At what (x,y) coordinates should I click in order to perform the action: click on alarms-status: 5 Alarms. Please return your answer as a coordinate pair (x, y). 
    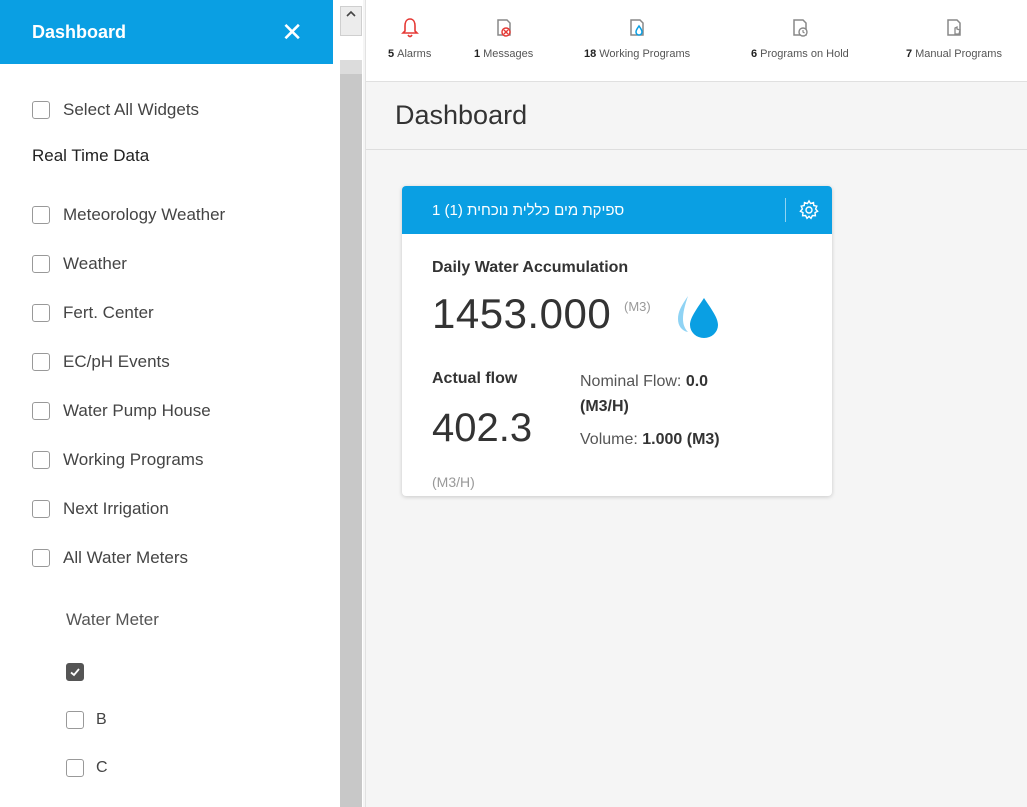
    Looking at the image, I should click on (409, 37).